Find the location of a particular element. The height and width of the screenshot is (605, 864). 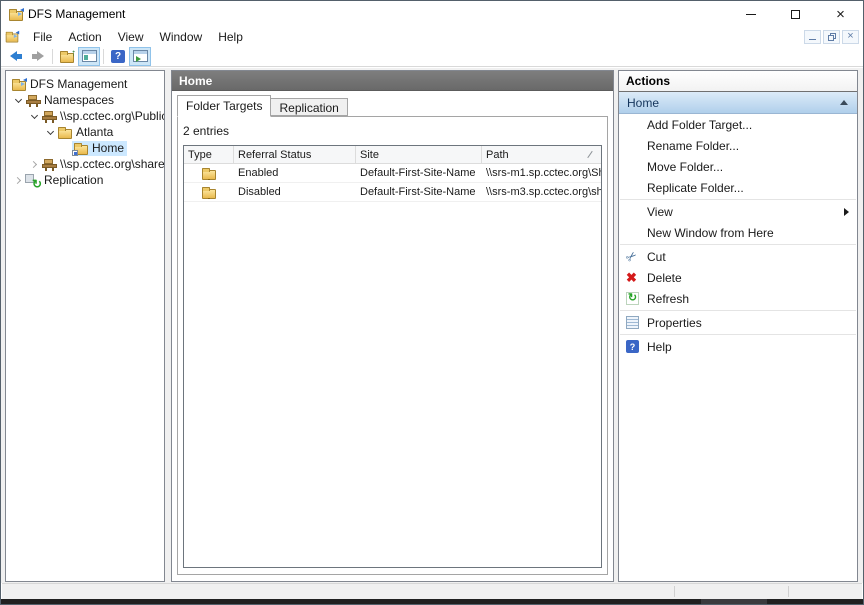

action-properties: Properties is located at coordinates (738, 322).